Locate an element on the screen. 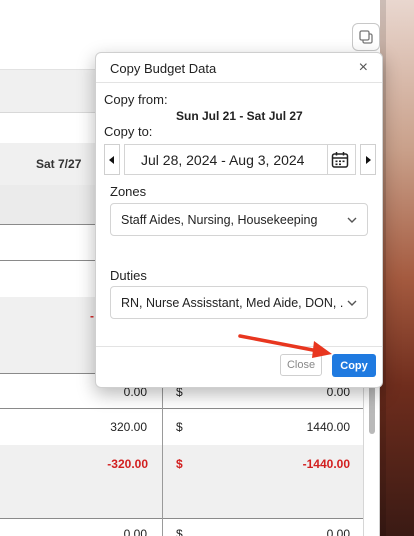 The image size is (414, 536). copy-from-label: Copy from: is located at coordinates (136, 99).